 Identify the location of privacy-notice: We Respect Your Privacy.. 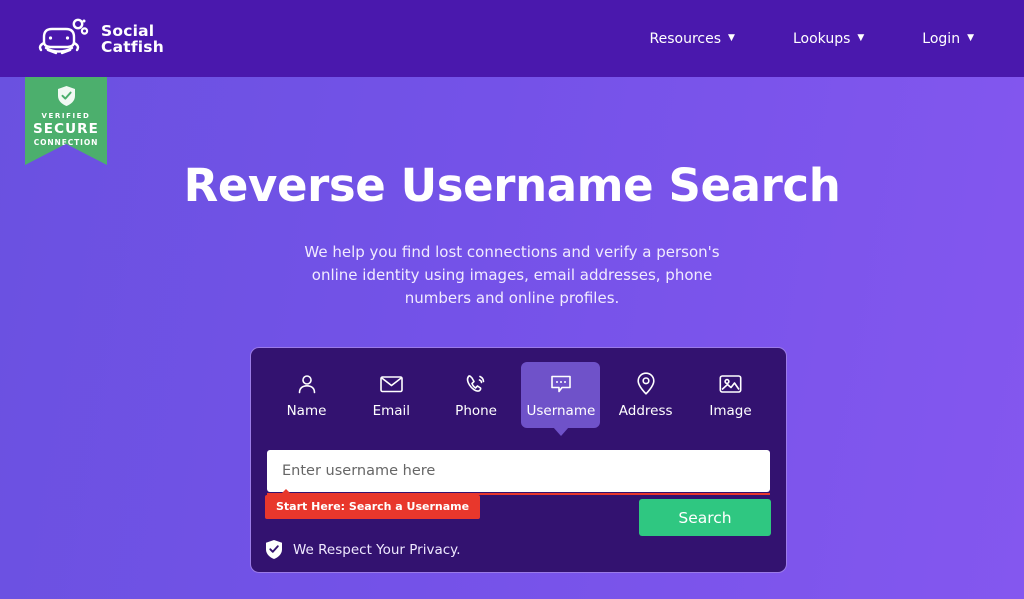
(363, 549).